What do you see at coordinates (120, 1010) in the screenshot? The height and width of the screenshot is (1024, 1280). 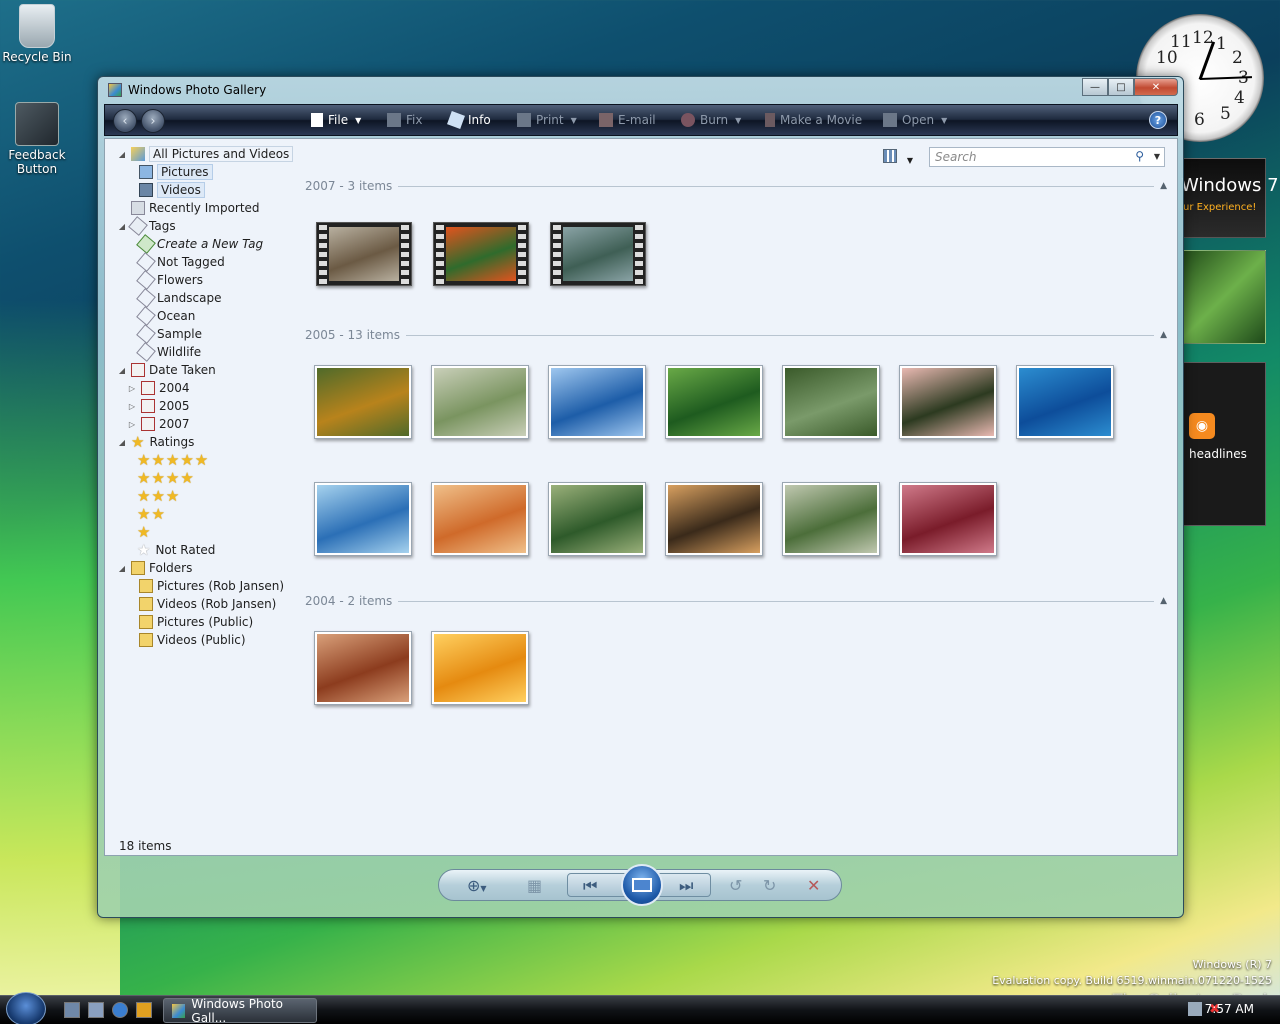 I see `internet-explorer-icon` at bounding box center [120, 1010].